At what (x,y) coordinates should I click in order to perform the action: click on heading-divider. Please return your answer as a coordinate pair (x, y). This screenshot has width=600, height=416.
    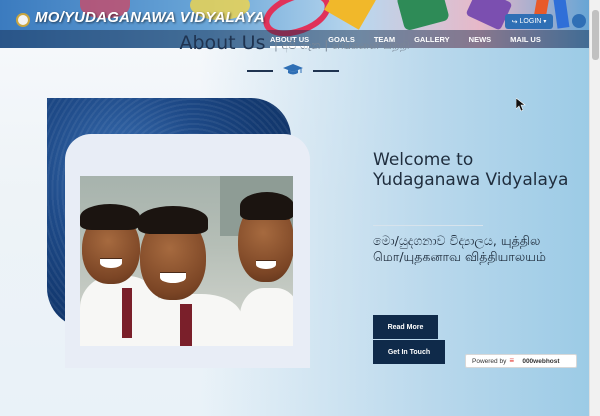
    Looking at the image, I should click on (293, 70).